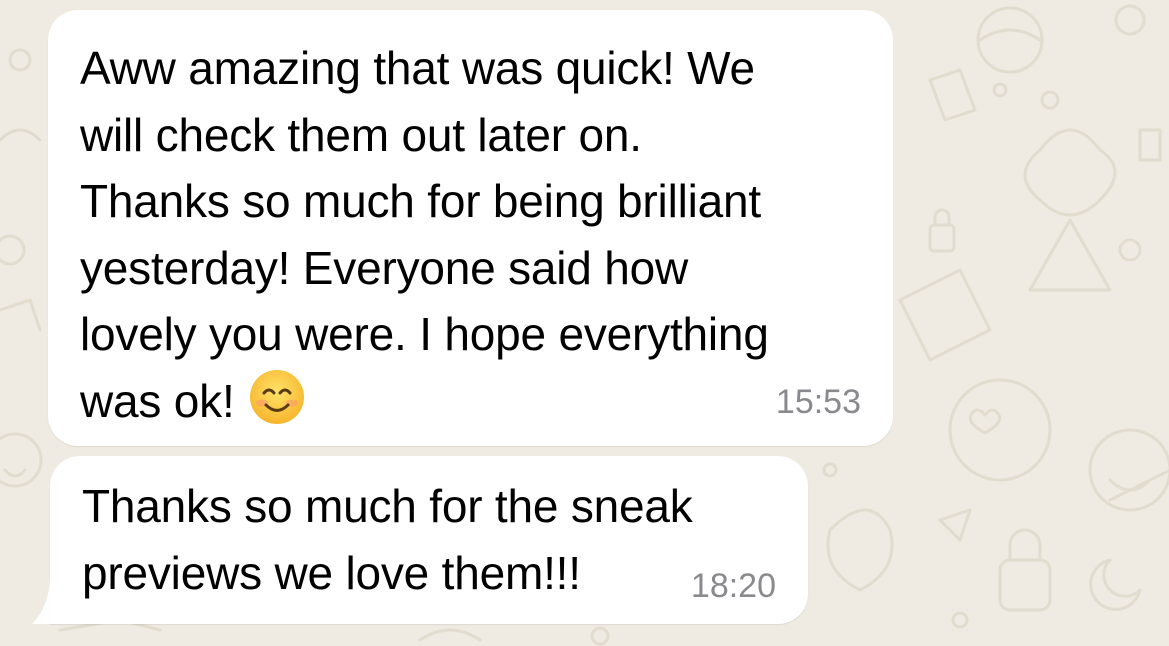 The width and height of the screenshot is (1169, 646). Describe the element at coordinates (1115, 584) in the screenshot. I see `moon-doodle-icon` at that location.